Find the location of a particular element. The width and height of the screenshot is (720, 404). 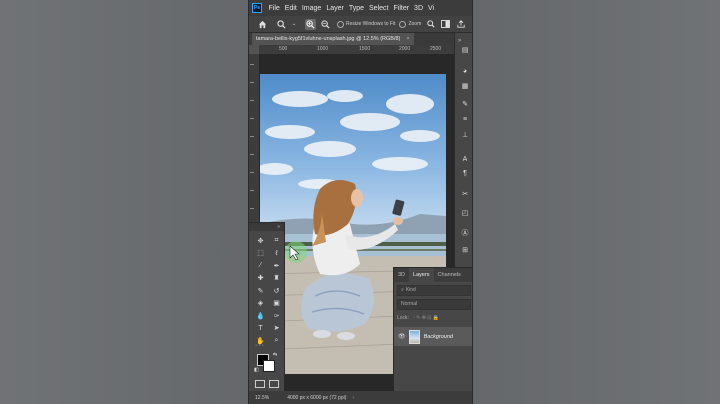

ruler-tick-label: 500 is located at coordinates (283, 49).